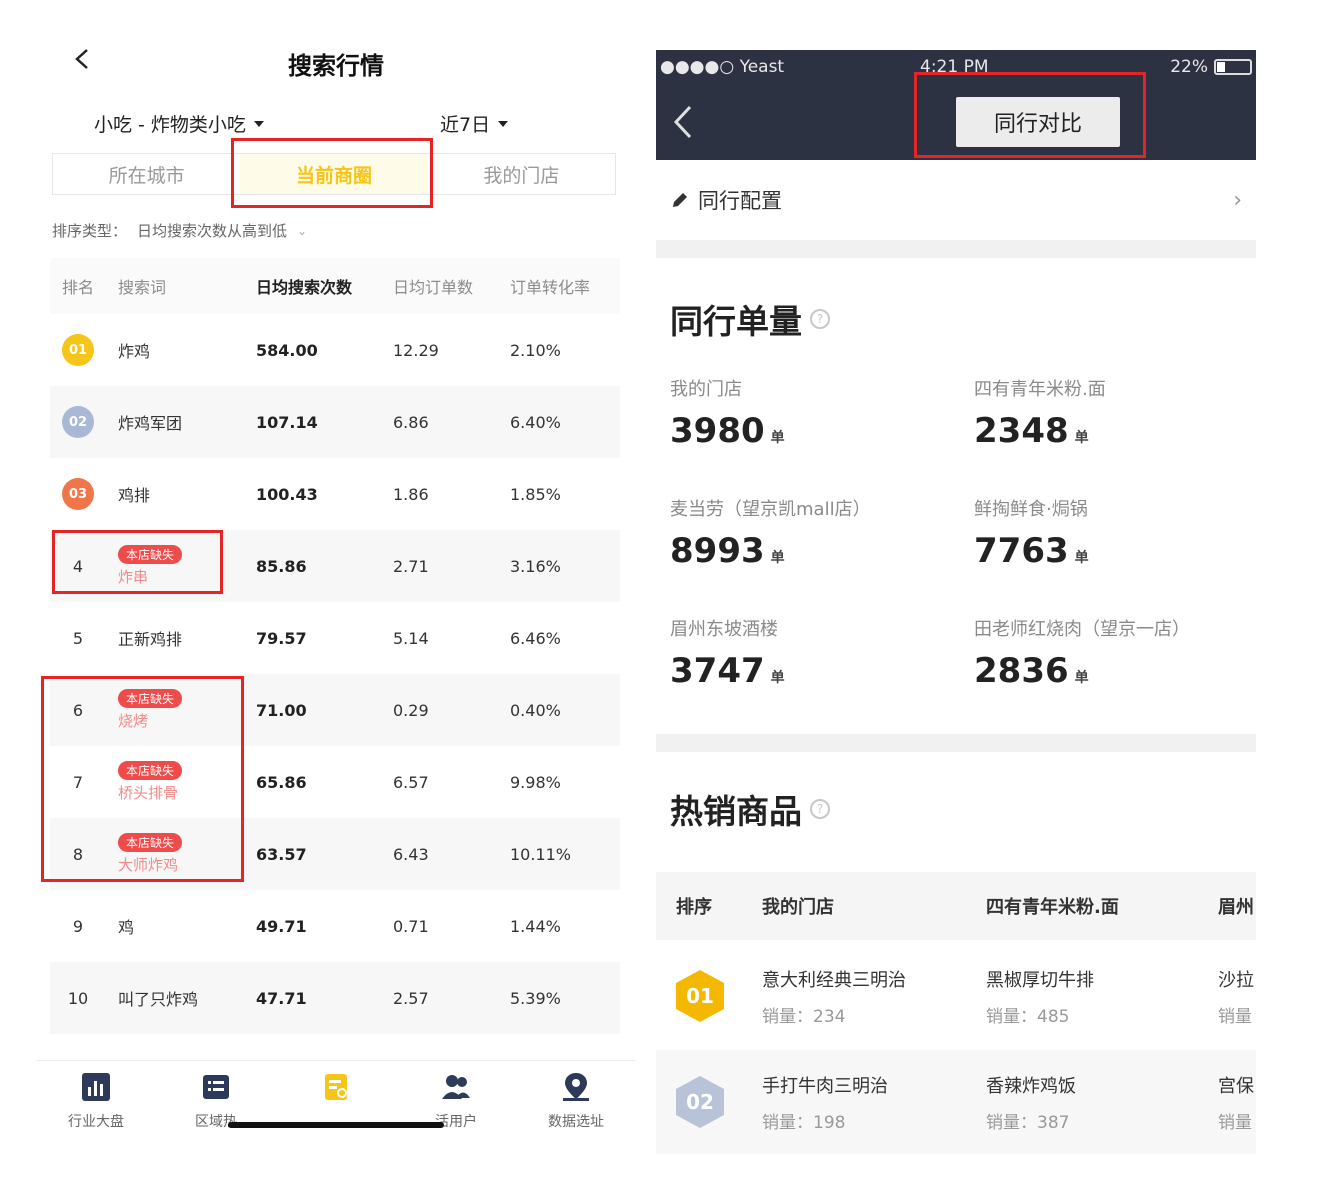  Describe the element at coordinates (78, 422) in the screenshot. I see `silver-medal-icon: 02` at that location.